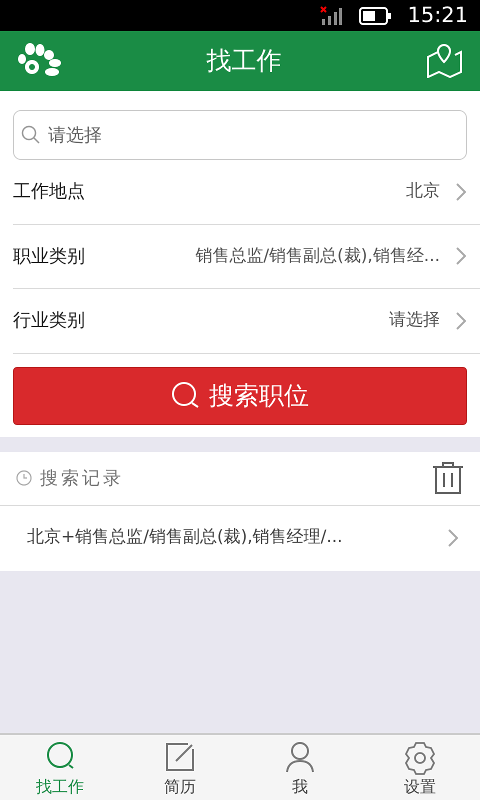 The height and width of the screenshot is (800, 480). I want to click on filter-label: 行业类别, so click(49, 321).